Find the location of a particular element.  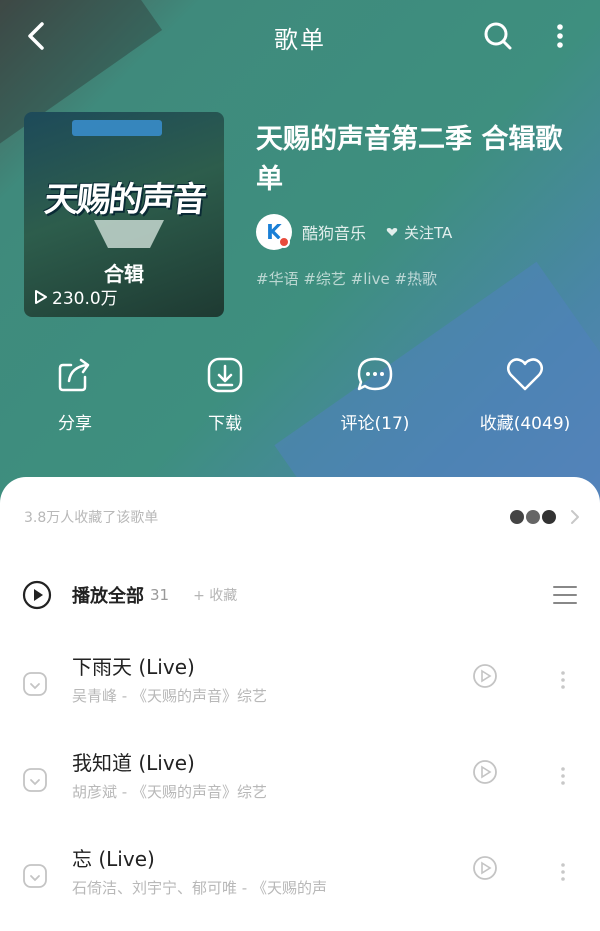

action-bar: 分享 下载 评论(17) 收藏(4049) is located at coordinates (300, 400).